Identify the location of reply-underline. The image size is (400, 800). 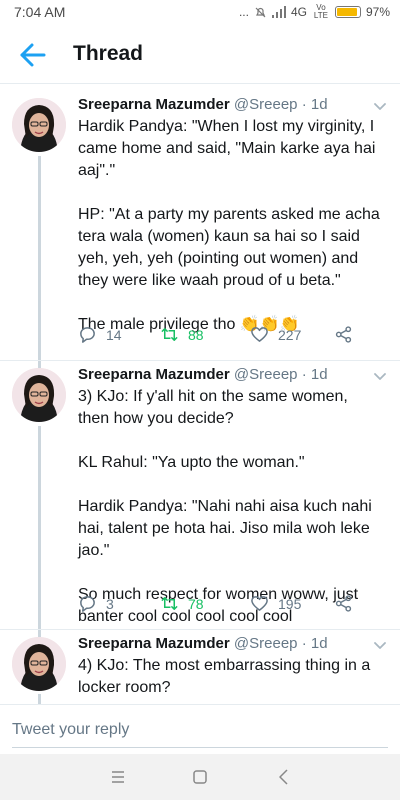
(200, 747).